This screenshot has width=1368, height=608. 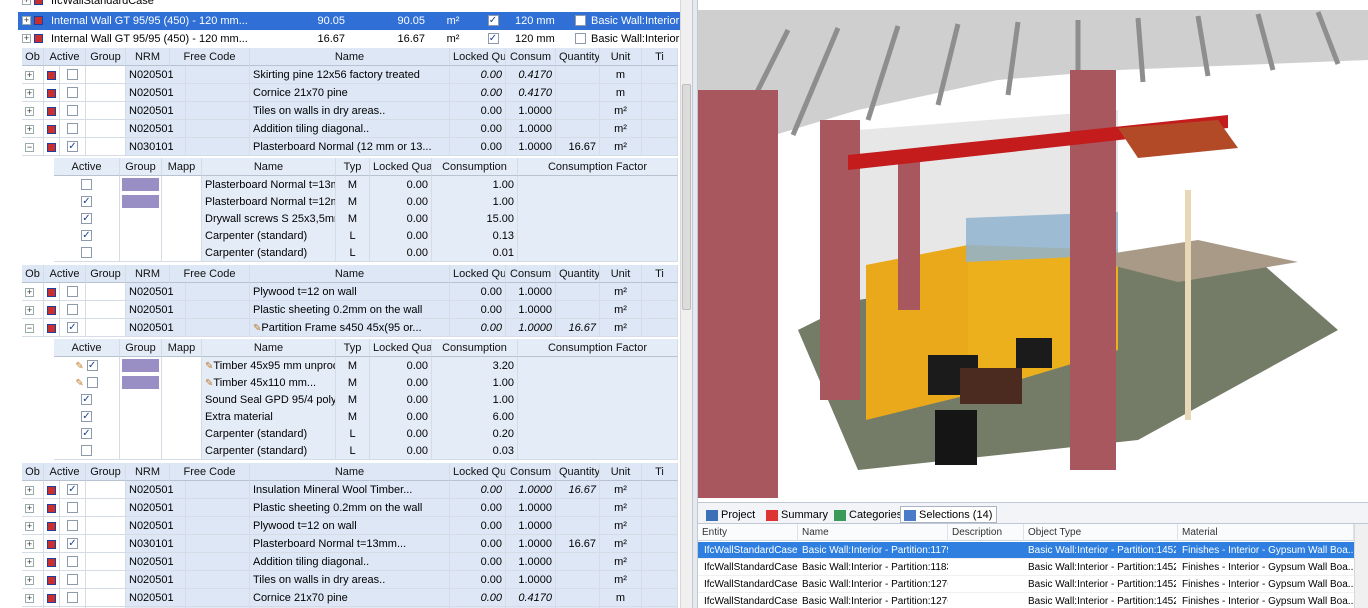 I want to click on component-row: ✎ ✎Timber 45x110 mm... M 0.00 1.00, so click(x=366, y=383).